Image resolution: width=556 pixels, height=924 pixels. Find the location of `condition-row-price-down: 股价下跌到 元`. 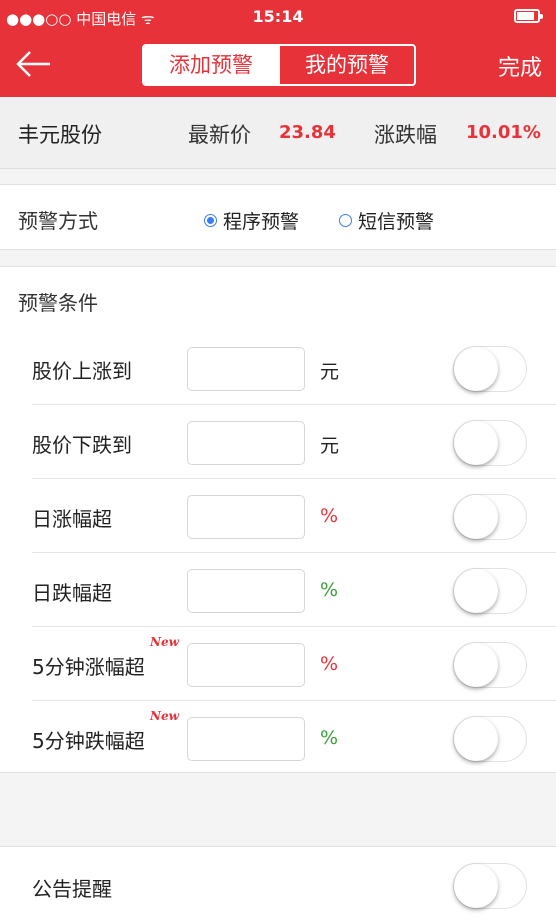

condition-row-price-down: 股价下跌到 元 is located at coordinates (278, 442).